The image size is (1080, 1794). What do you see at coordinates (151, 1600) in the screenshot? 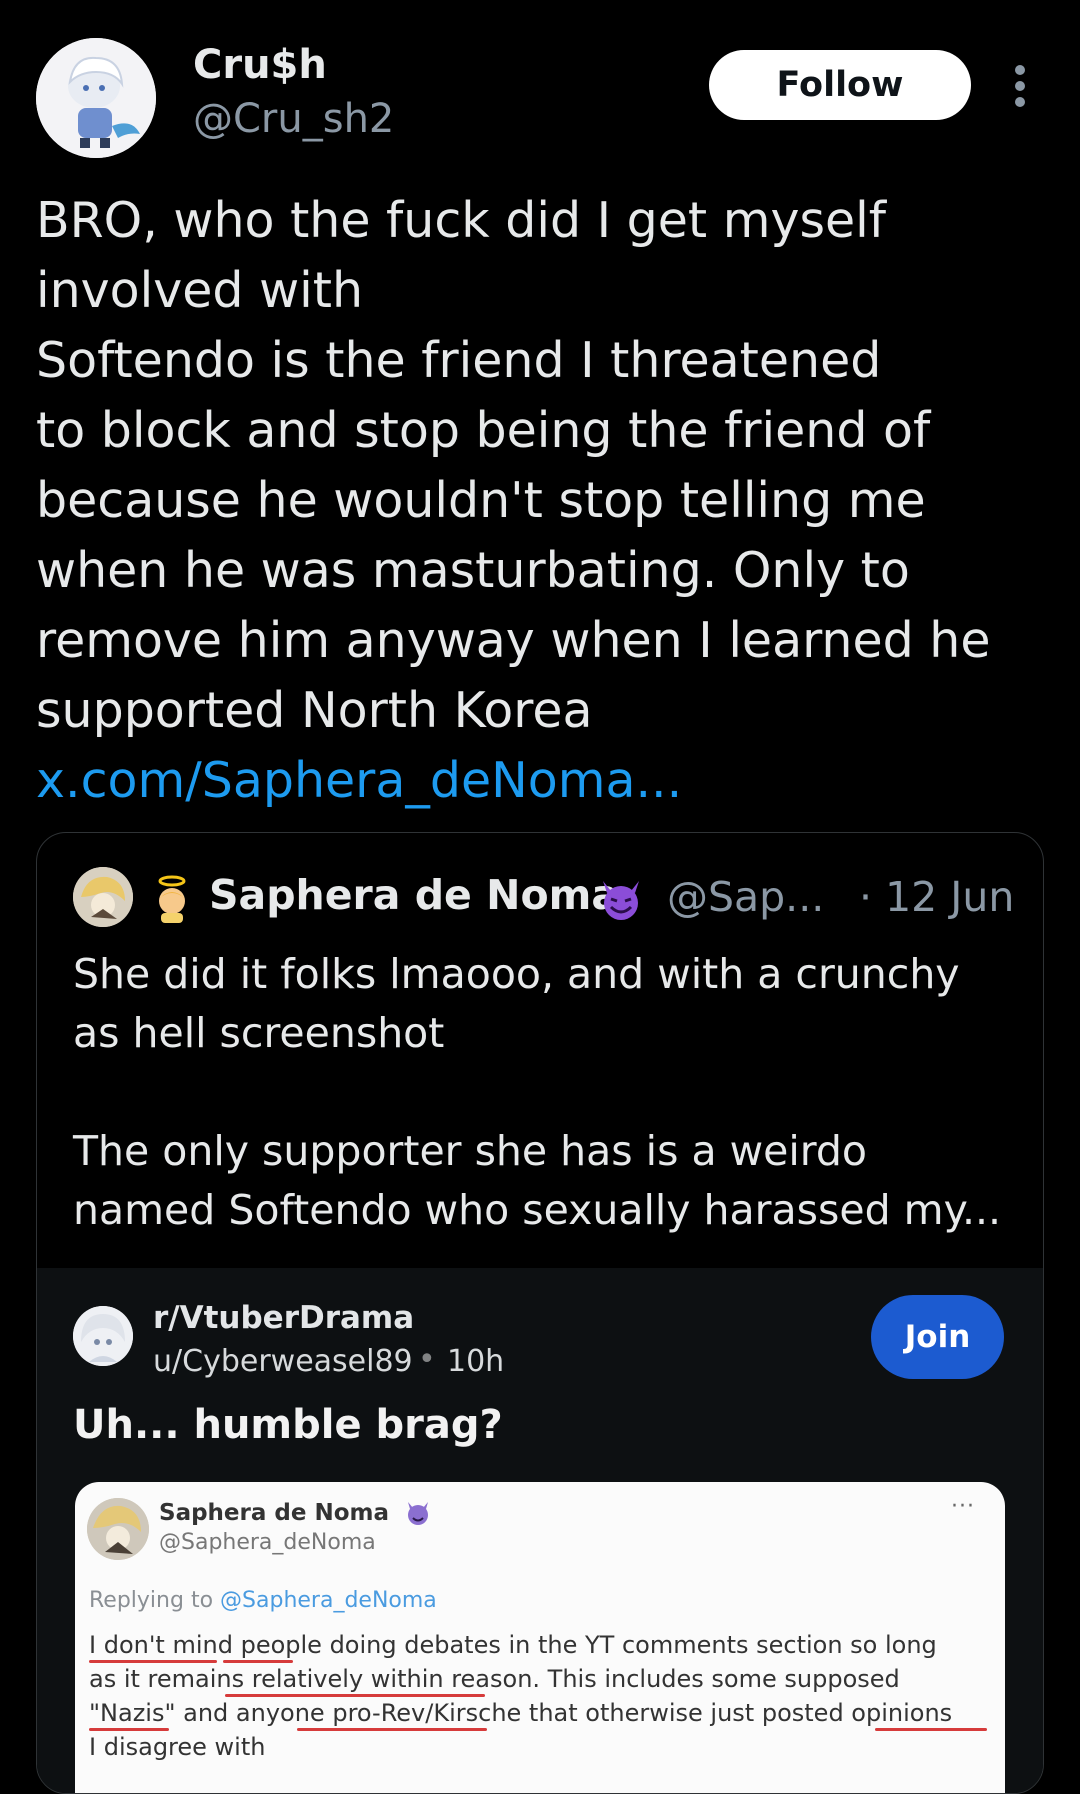
I see `screenshot-reply-prefix: Replying to` at bounding box center [151, 1600].